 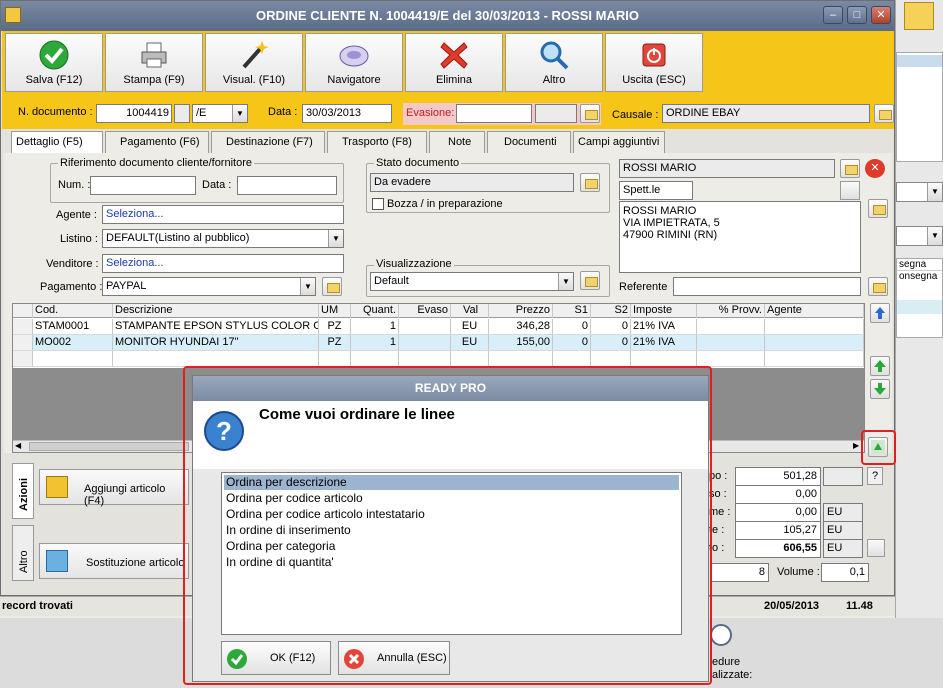 What do you see at coordinates (845, 572) in the screenshot?
I see `volume-field: 0,1` at bounding box center [845, 572].